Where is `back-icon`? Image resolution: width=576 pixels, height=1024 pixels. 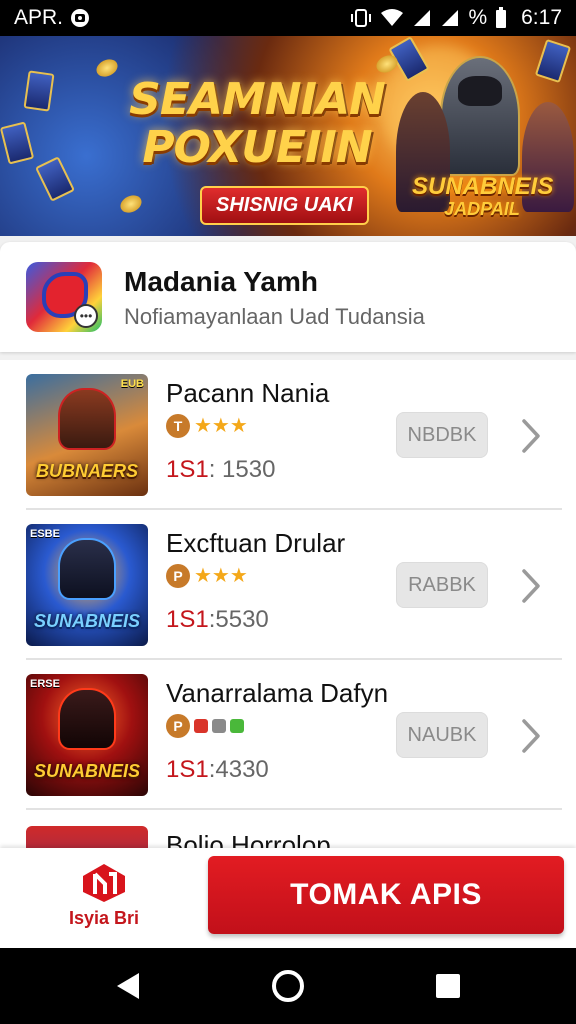
back-icon is located at coordinates (128, 986).